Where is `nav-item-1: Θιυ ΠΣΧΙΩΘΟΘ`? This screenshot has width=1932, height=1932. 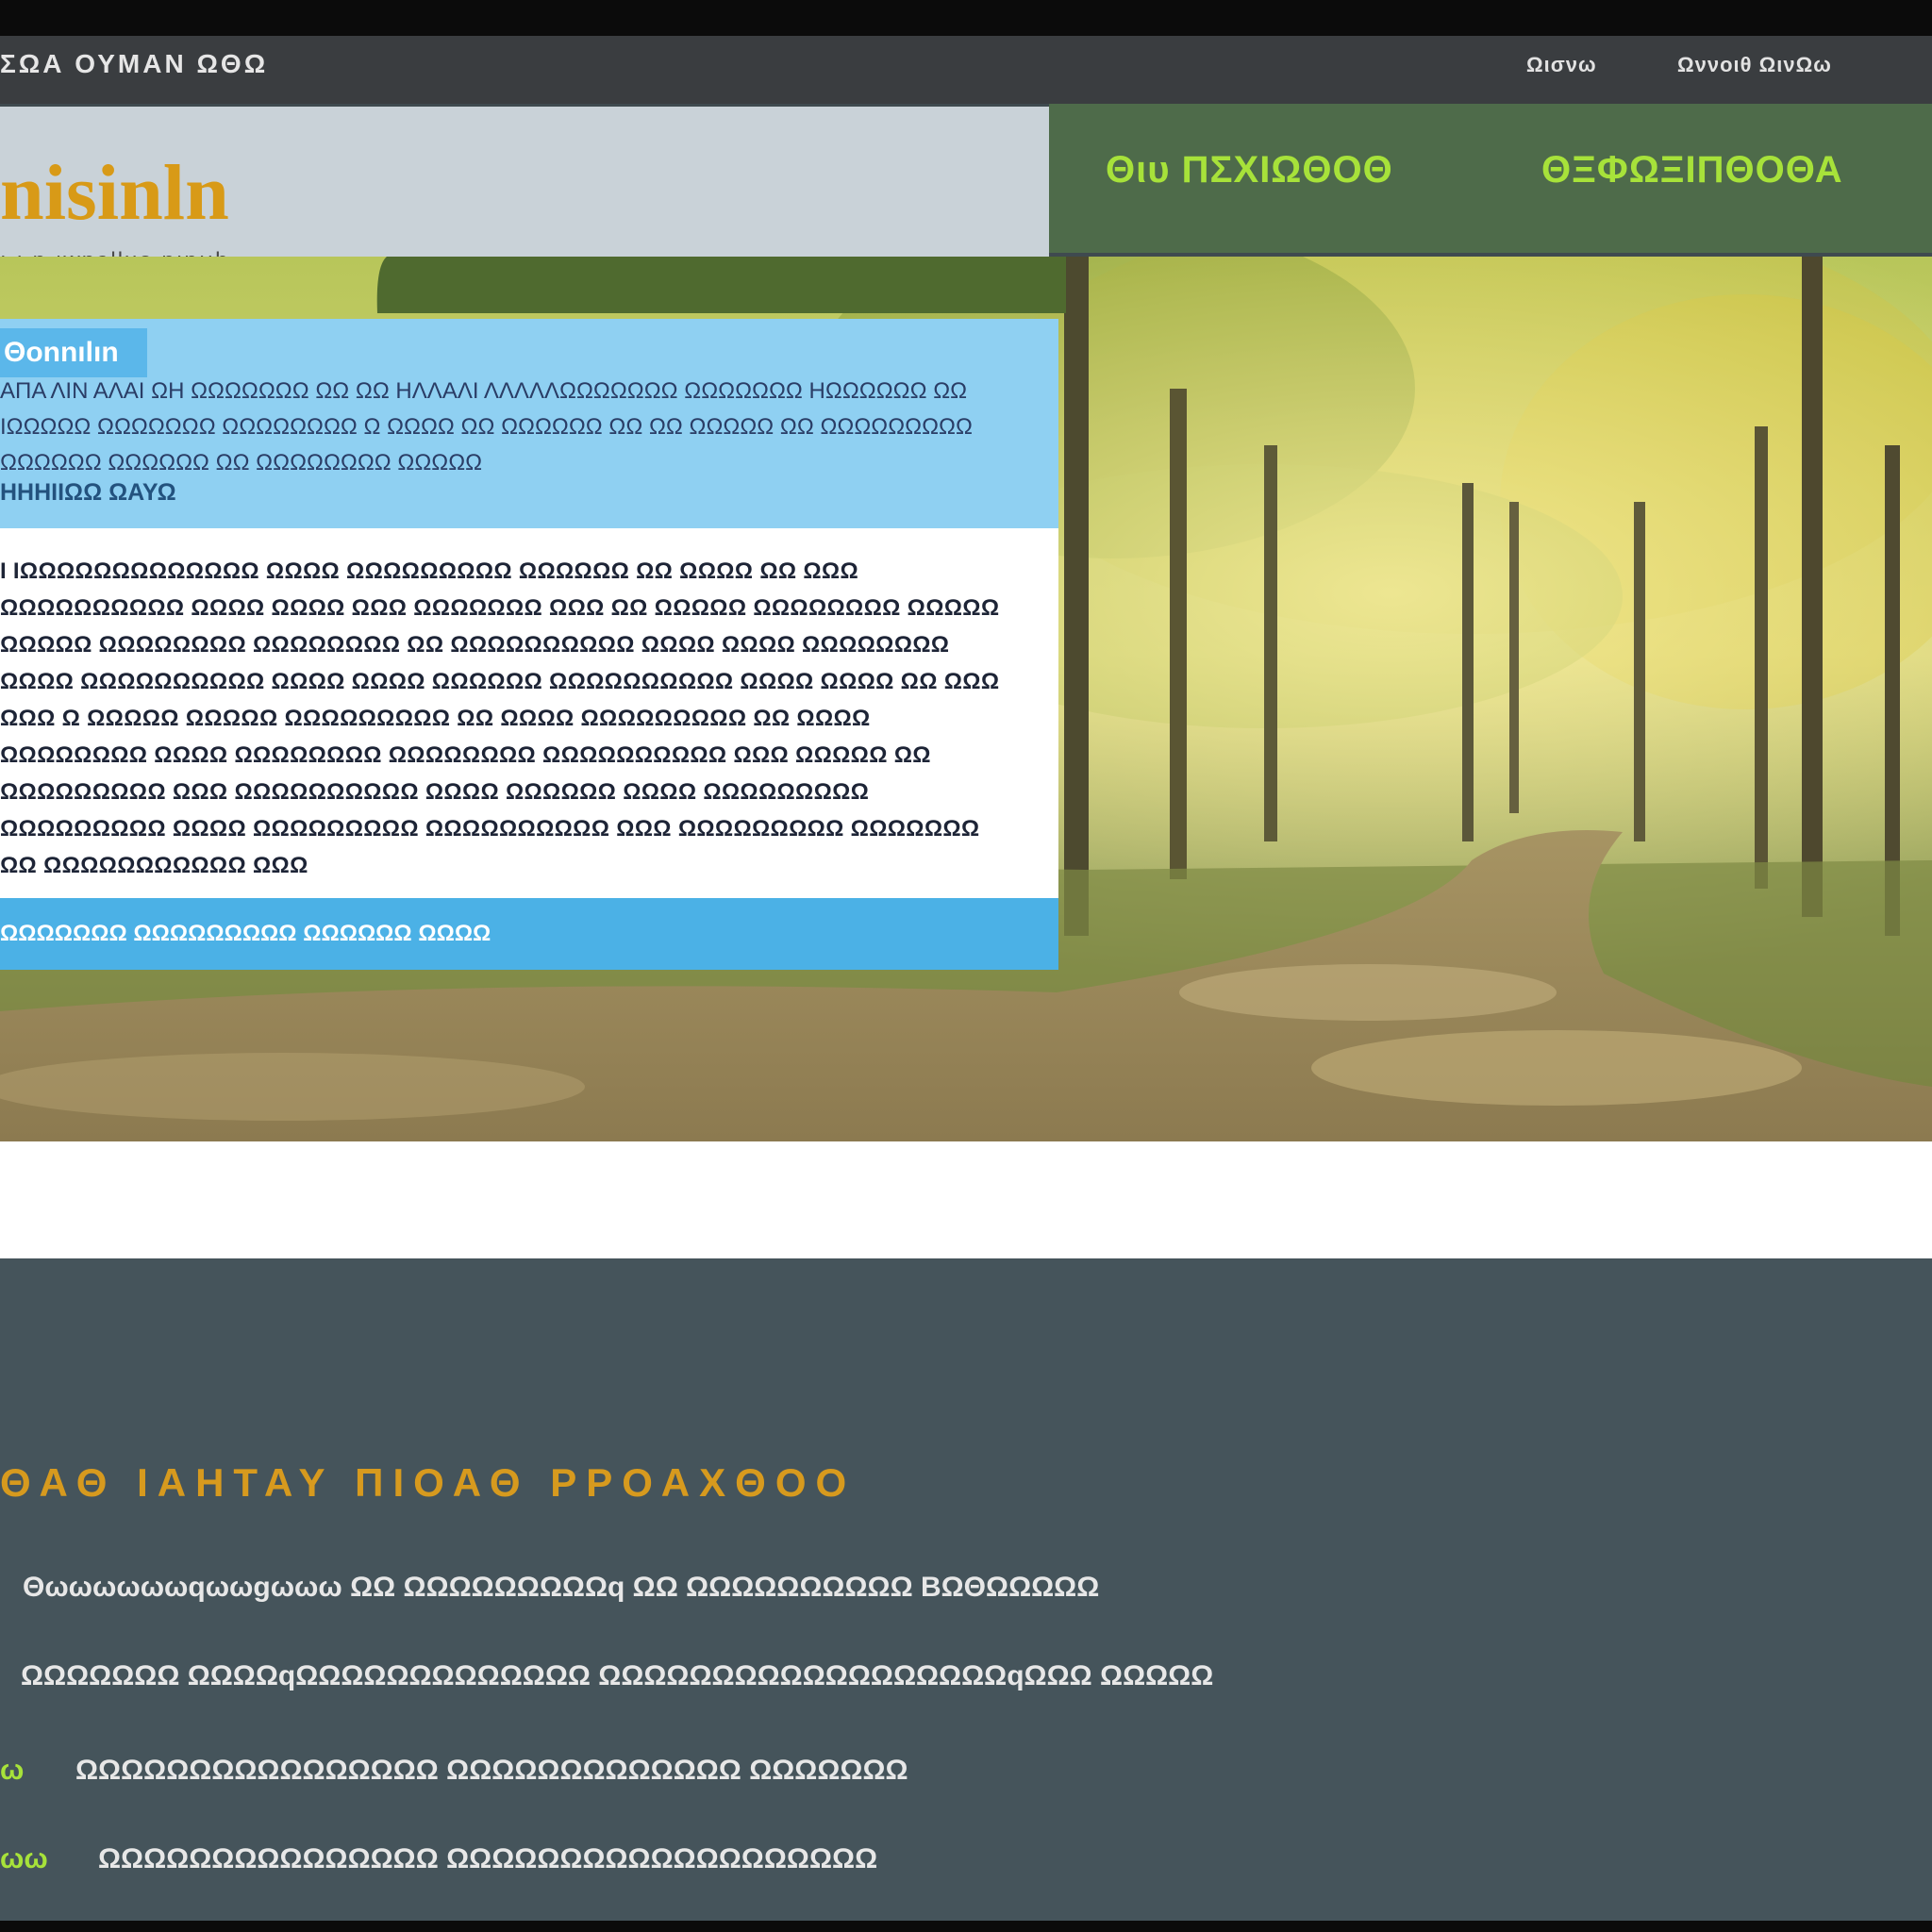
nav-item-1: Θιυ ΠΣΧΙΩΘΟΘ is located at coordinates (1250, 171).